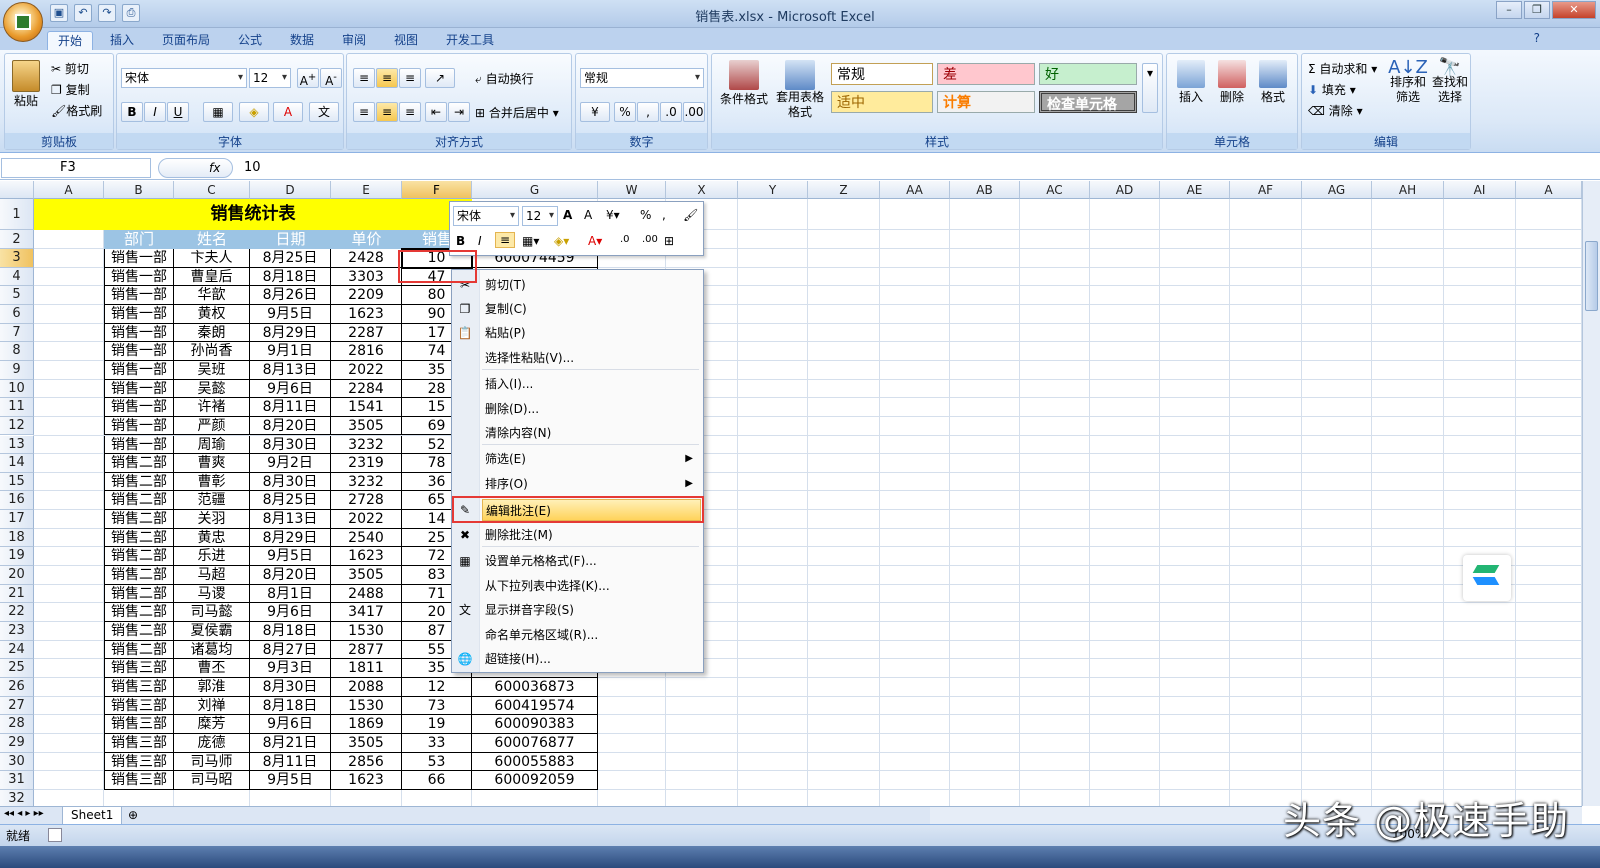 The height and width of the screenshot is (868, 1600). What do you see at coordinates (366, 575) in the screenshot?
I see `table-cell: 3505` at bounding box center [366, 575].